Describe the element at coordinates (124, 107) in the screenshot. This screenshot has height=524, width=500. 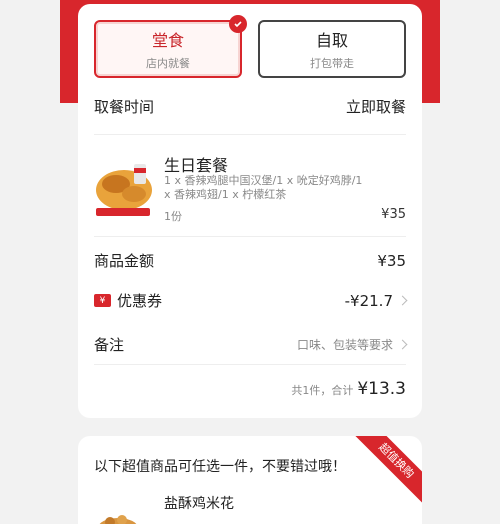
I see `pickup-time-label: 取餐时间` at that location.